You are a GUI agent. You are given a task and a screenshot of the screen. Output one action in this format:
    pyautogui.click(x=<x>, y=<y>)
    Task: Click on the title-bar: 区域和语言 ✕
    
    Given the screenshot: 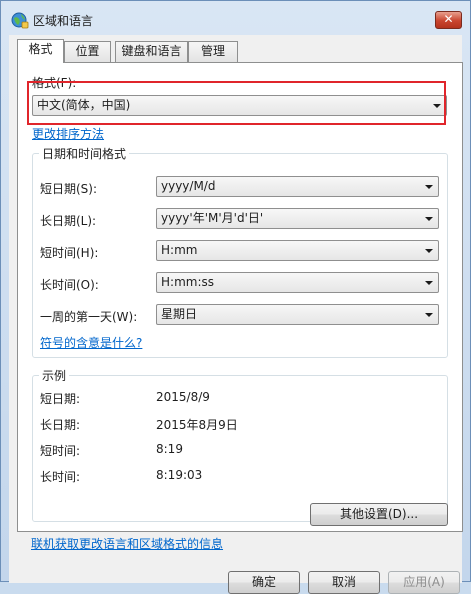 What is the action you would take?
    pyautogui.click(x=235, y=18)
    